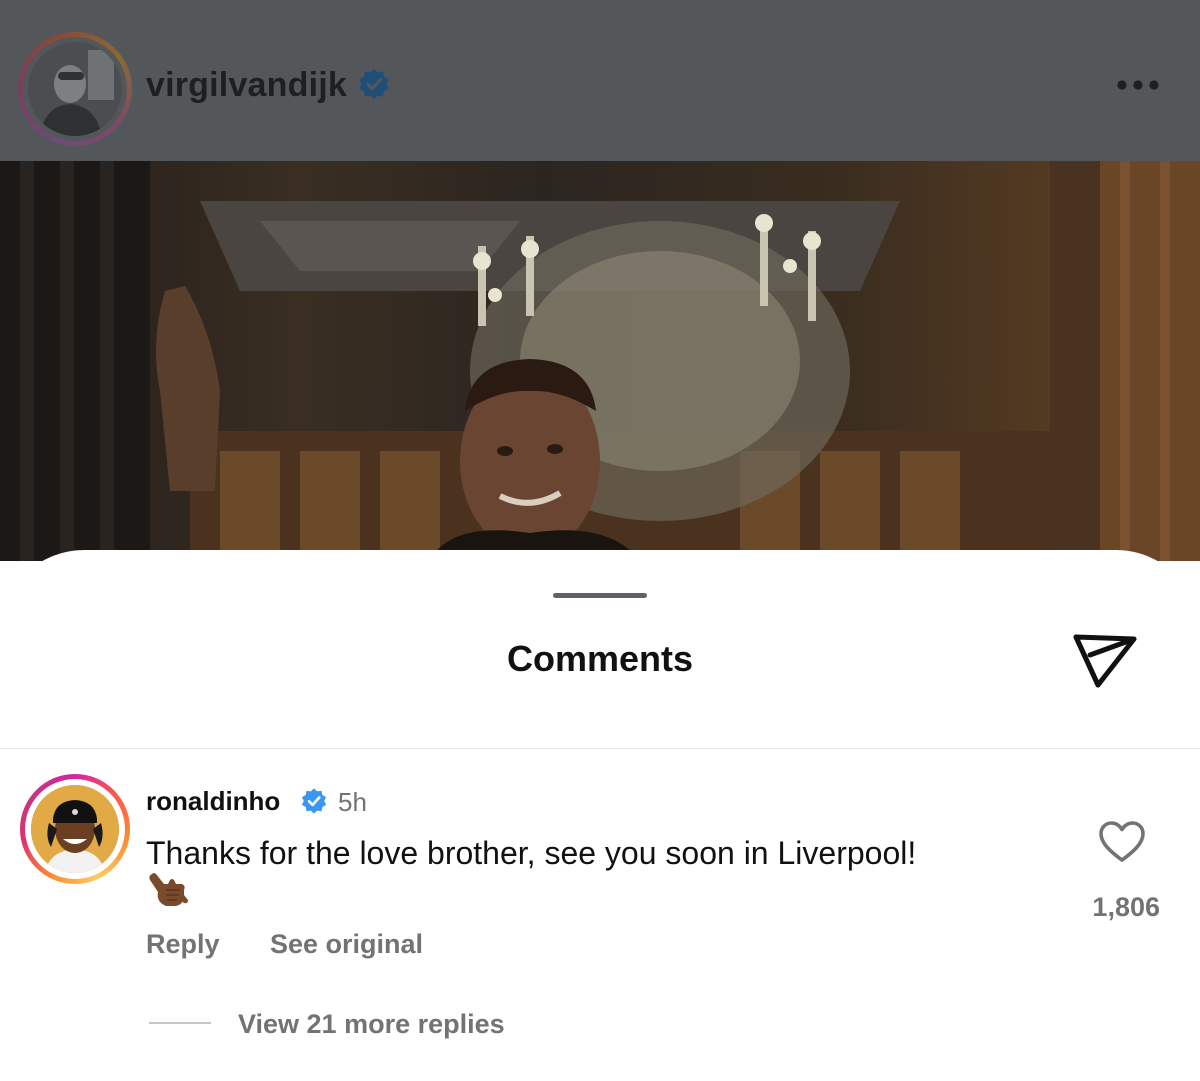  I want to click on shaka-emoji-icon, so click(168, 889).